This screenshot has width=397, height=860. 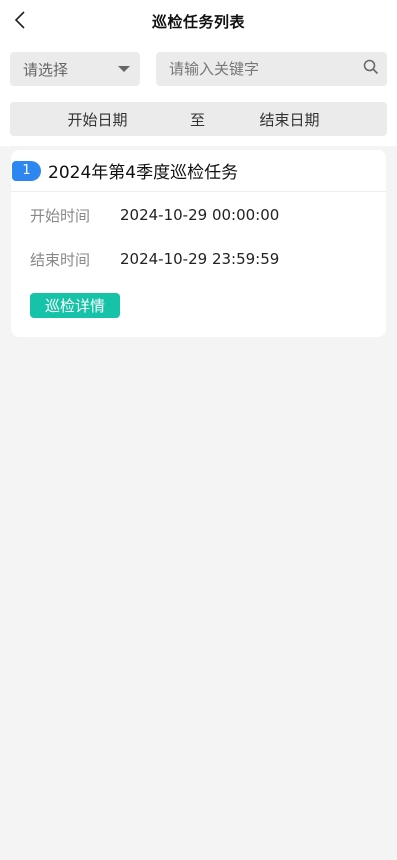 I want to click on chevron-left-icon, so click(x=20, y=20).